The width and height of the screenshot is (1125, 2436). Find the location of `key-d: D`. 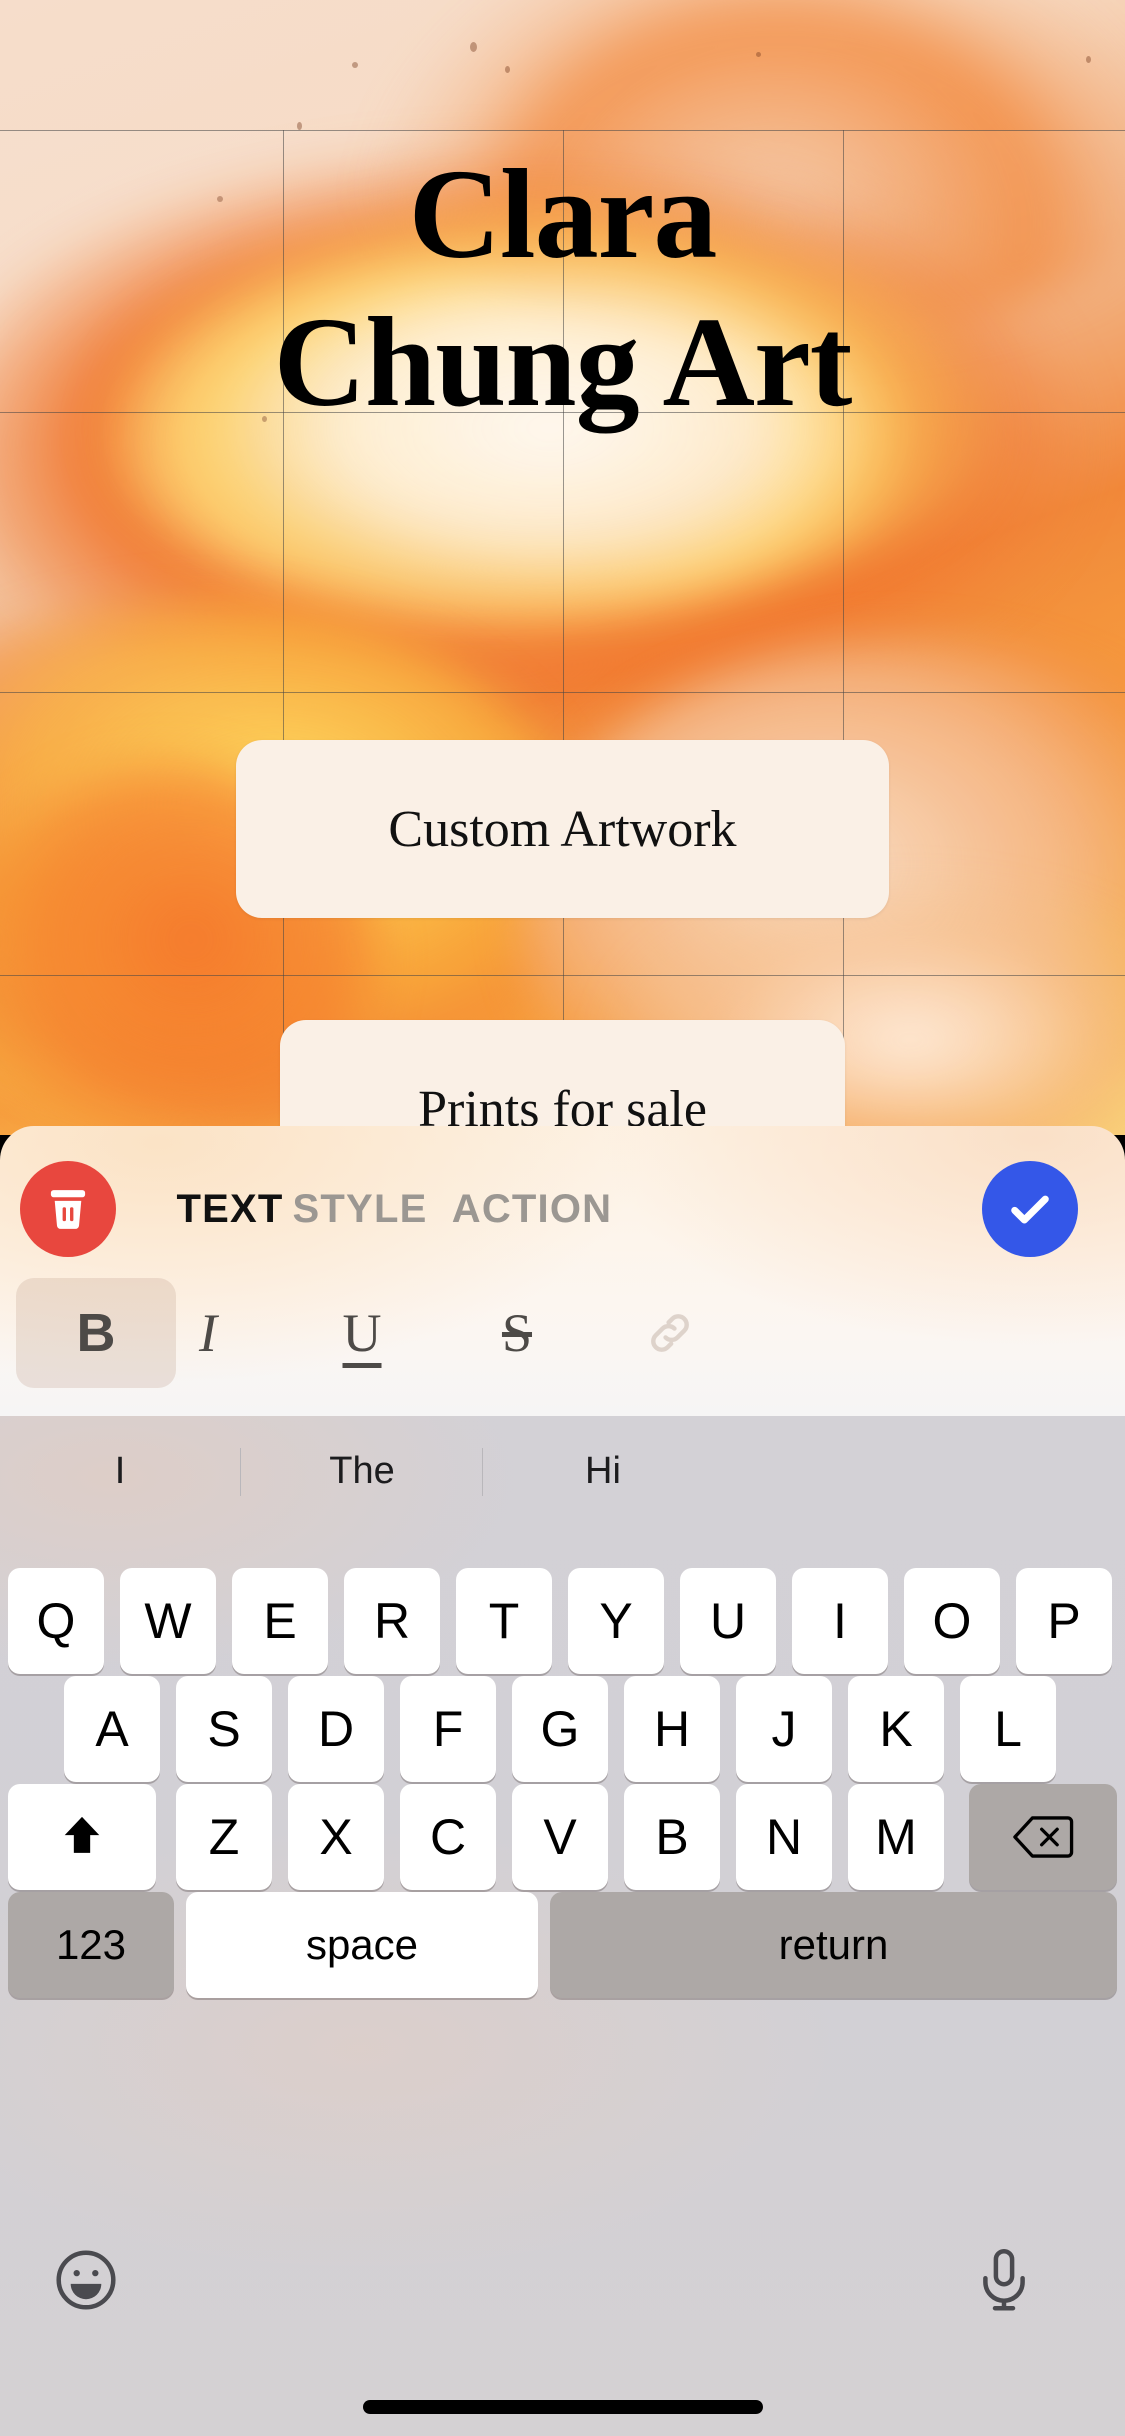

key-d: D is located at coordinates (336, 1729).